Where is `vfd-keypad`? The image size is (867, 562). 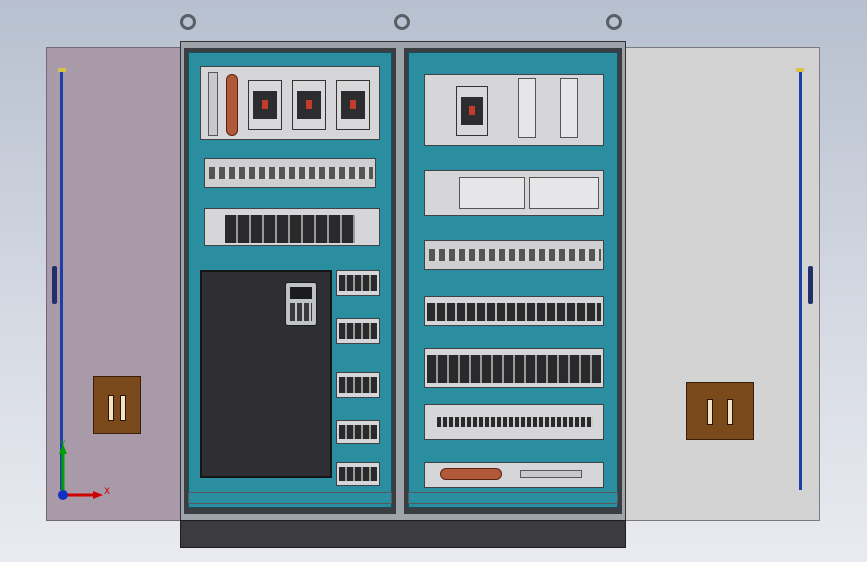
vfd-keypad is located at coordinates (301, 304).